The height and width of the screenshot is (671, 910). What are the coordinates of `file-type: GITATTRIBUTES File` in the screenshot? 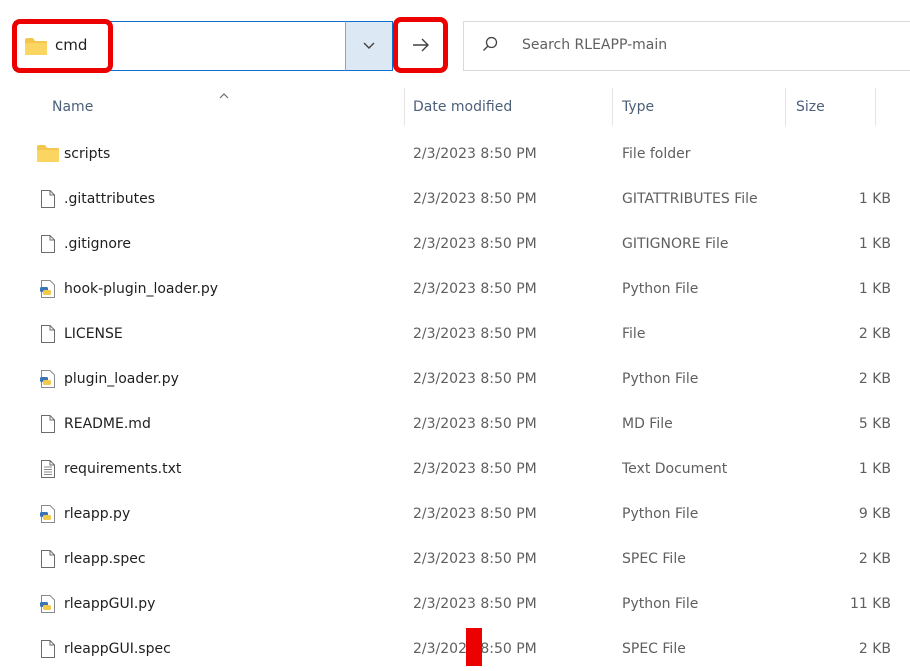 It's located at (690, 198).